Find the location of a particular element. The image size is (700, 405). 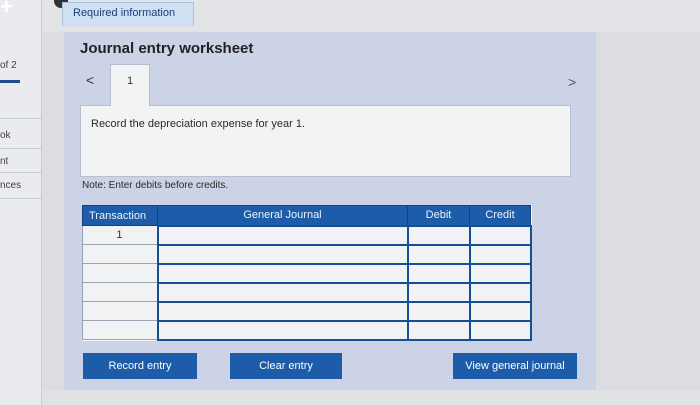

table-row: 1 is located at coordinates (307, 235).